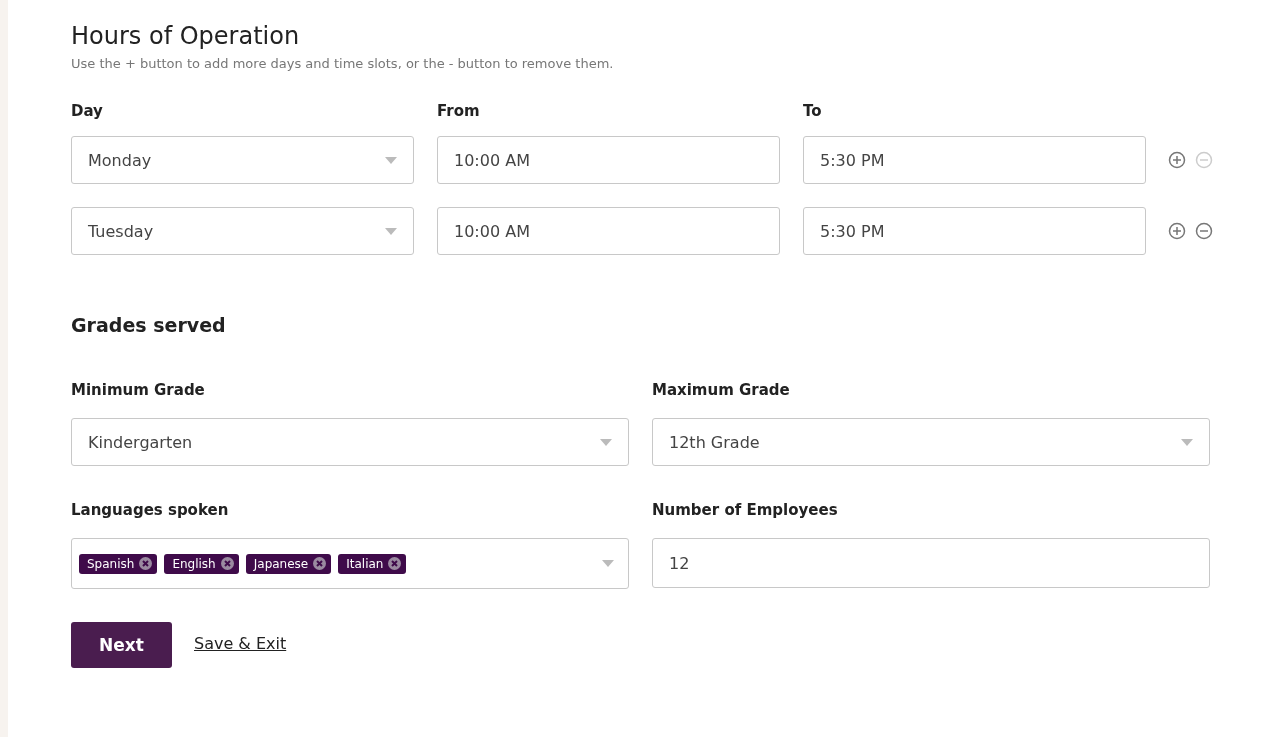 This screenshot has height=737, width=1263. I want to click on grade-select: Kindergarten, so click(350, 442).